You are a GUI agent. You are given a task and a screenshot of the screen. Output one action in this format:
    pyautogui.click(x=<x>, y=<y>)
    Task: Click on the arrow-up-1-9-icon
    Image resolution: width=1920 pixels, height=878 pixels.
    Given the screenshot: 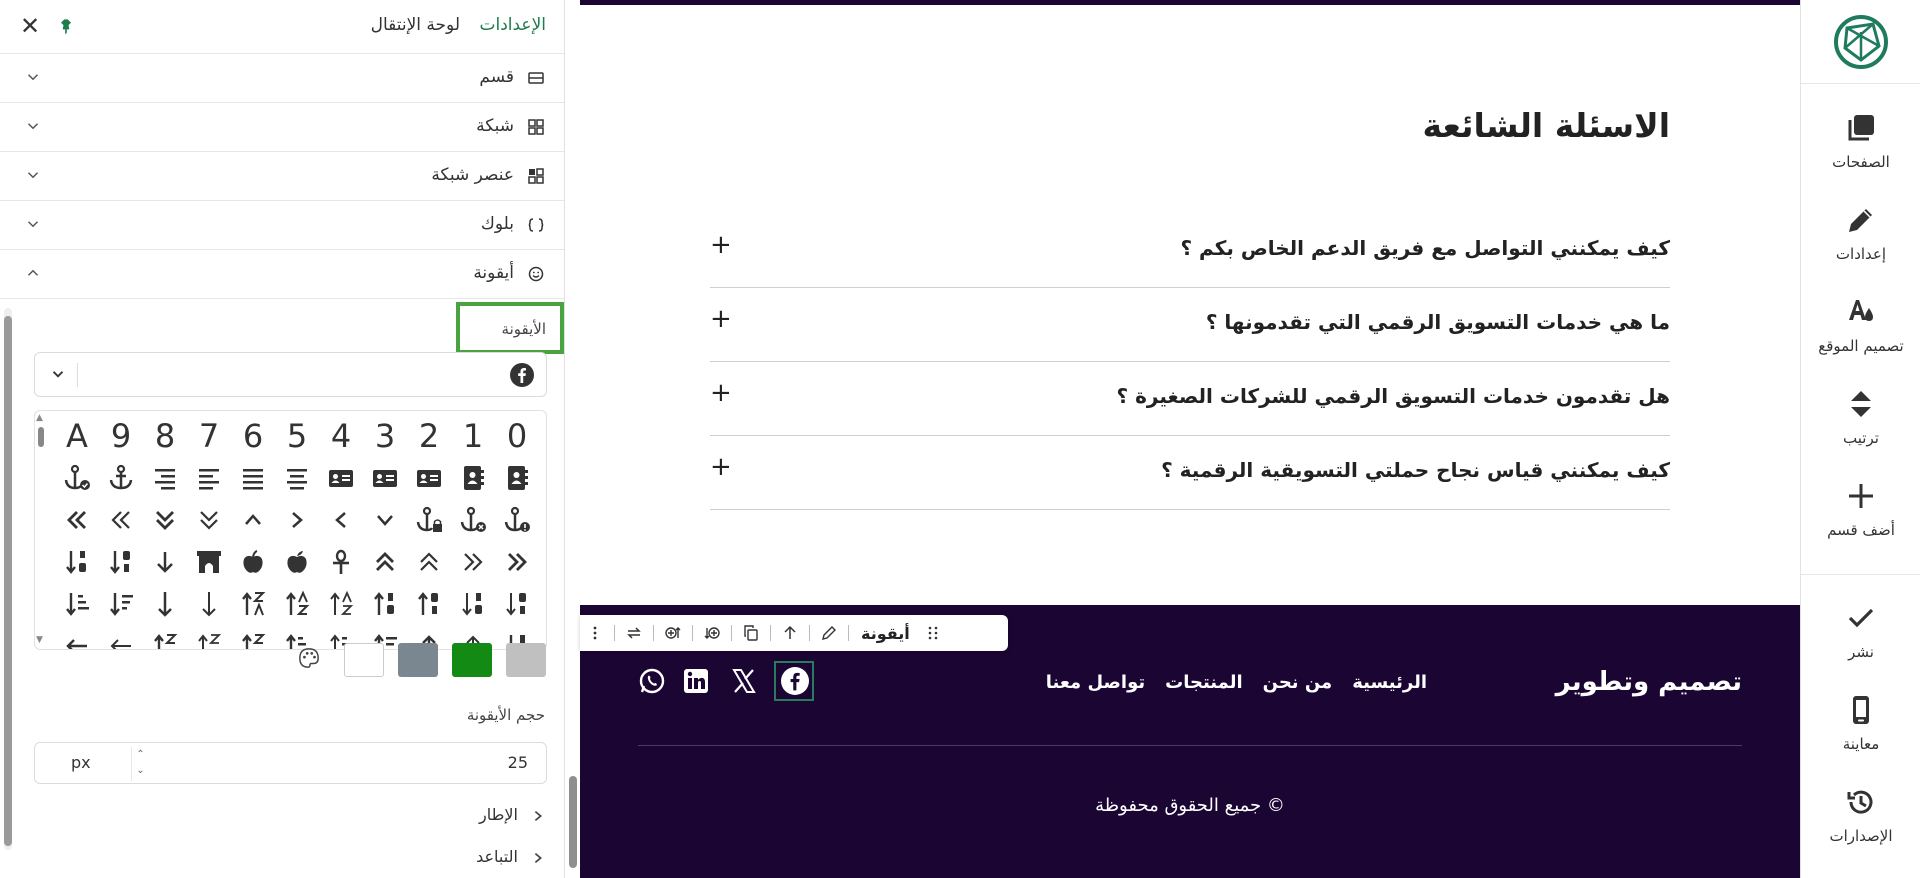 What is the action you would take?
    pyautogui.click(x=385, y=604)
    